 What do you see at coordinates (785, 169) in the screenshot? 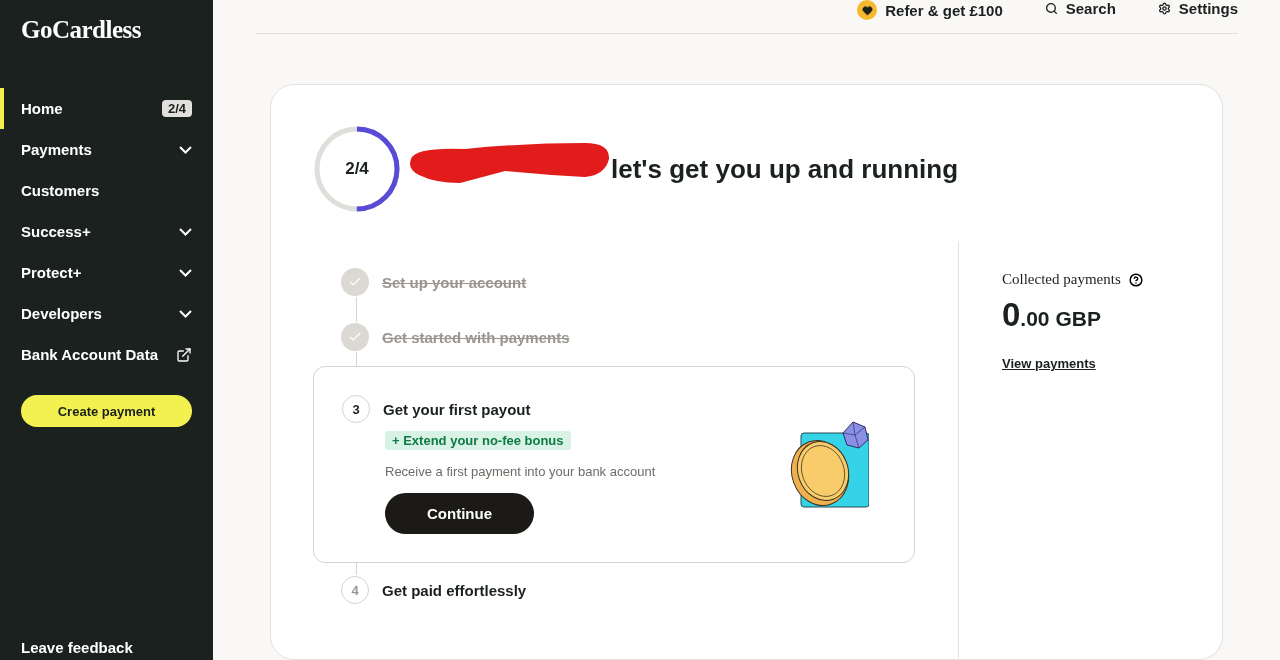
I see `page-heading: let's get you up and running` at bounding box center [785, 169].